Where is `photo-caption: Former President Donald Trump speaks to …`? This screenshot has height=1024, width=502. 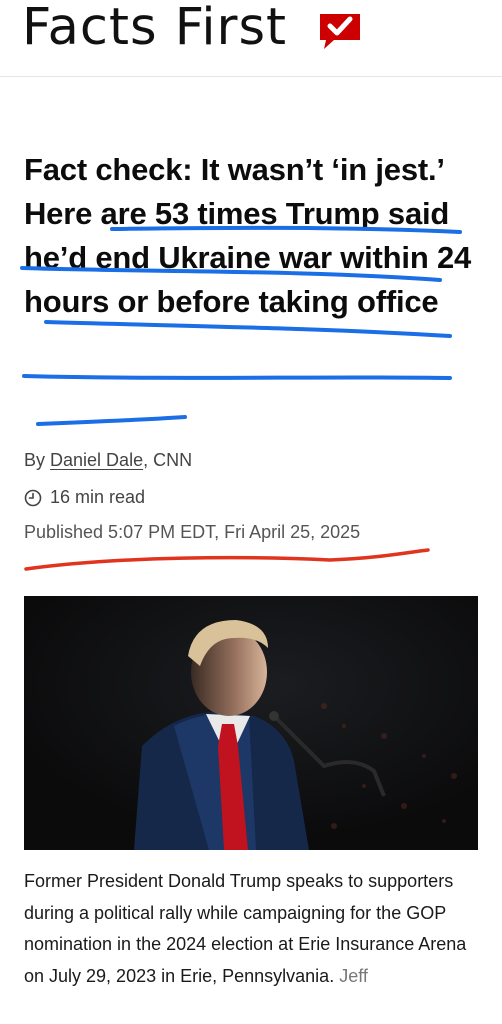
photo-caption: Former President Donald Trump speaks to … is located at coordinates (249, 929).